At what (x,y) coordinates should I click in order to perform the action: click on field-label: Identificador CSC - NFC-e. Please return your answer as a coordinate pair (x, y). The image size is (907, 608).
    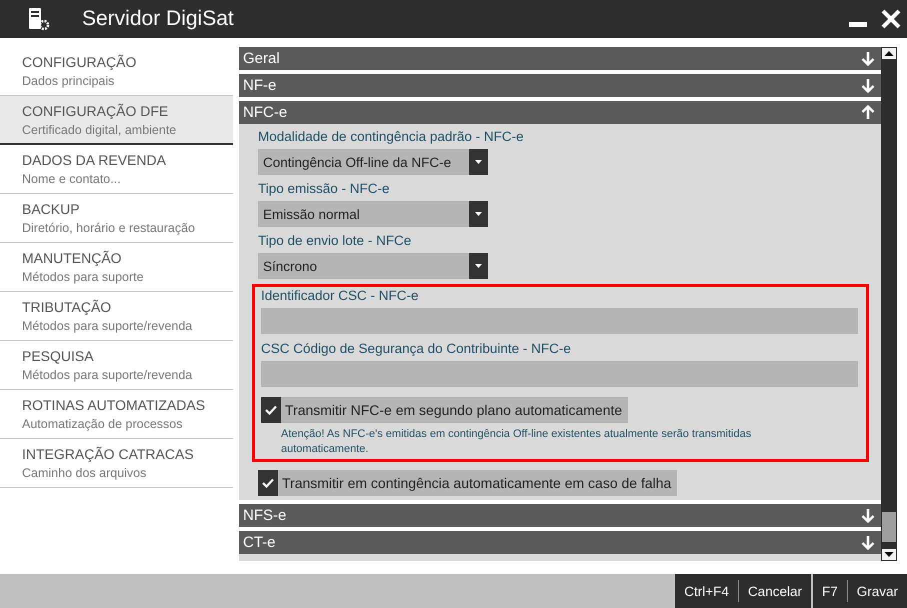
    Looking at the image, I should click on (340, 296).